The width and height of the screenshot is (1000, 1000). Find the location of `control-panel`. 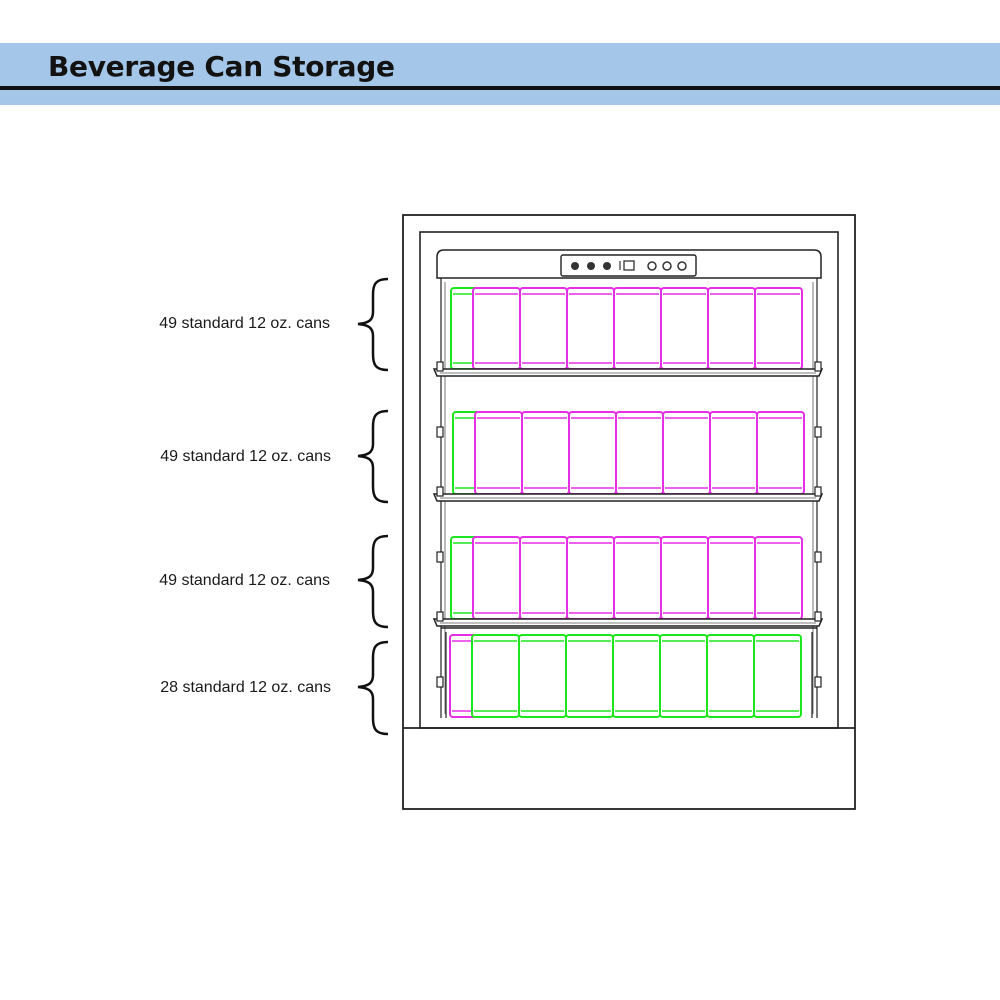

control-panel is located at coordinates (628, 265).